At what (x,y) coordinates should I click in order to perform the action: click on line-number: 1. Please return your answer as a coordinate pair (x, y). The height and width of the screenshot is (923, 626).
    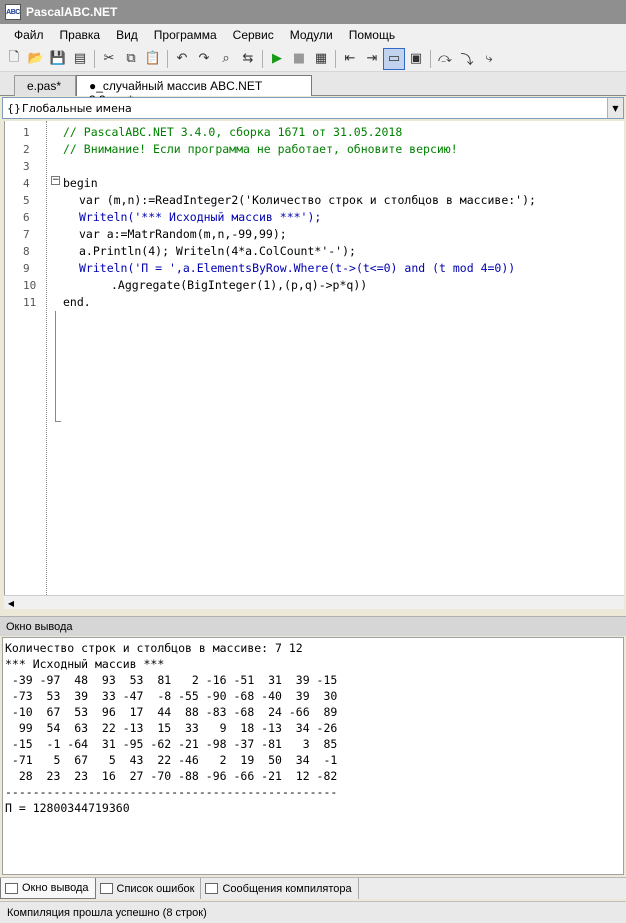
    Looking at the image, I should click on (26, 132).